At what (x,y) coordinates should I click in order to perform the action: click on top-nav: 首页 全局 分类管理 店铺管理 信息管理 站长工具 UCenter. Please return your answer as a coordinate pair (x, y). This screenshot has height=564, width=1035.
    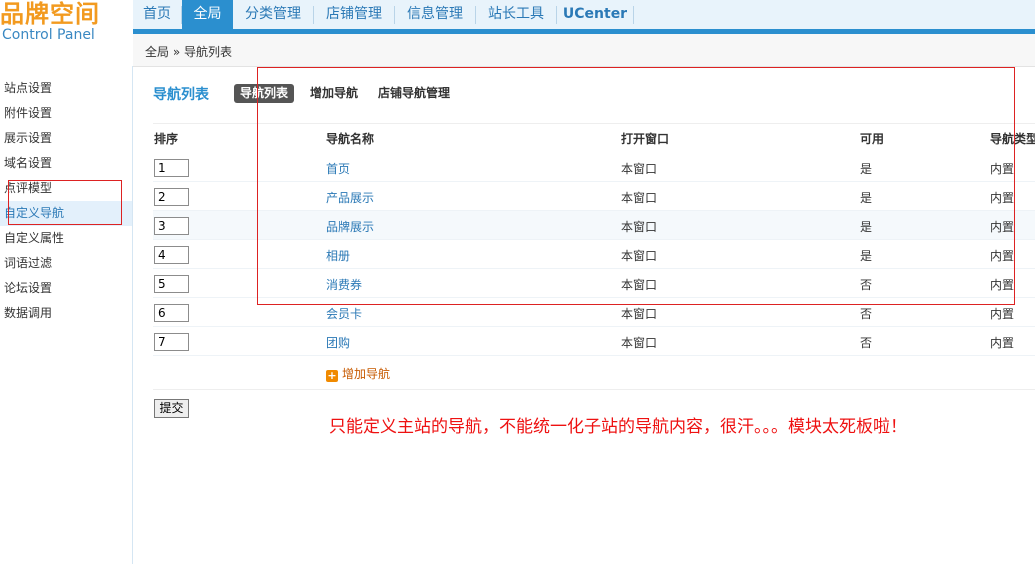
    Looking at the image, I should click on (584, 14).